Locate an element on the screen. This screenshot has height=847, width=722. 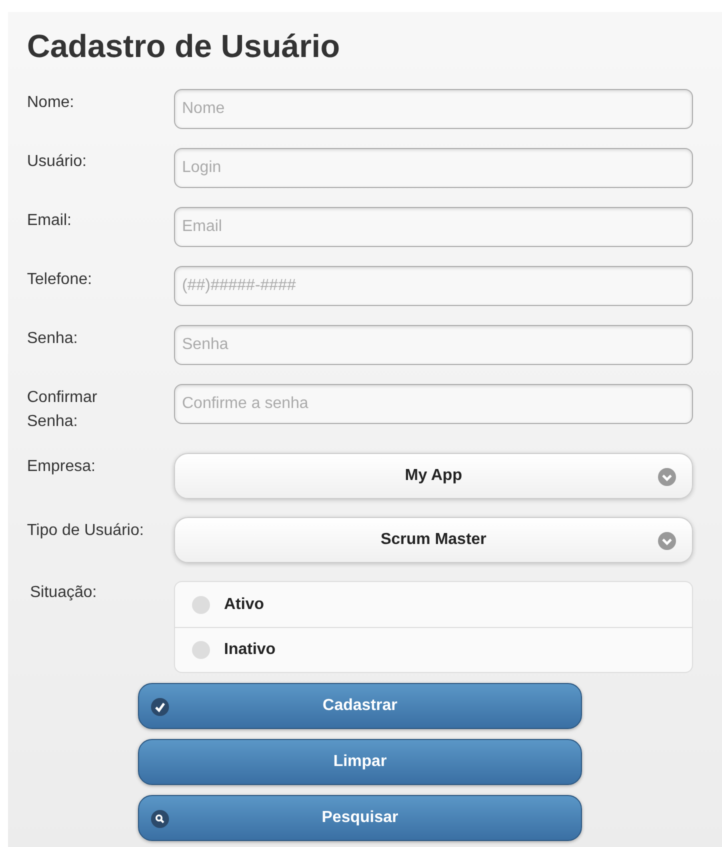
field-label: Tipo de Usuário: is located at coordinates (85, 530).